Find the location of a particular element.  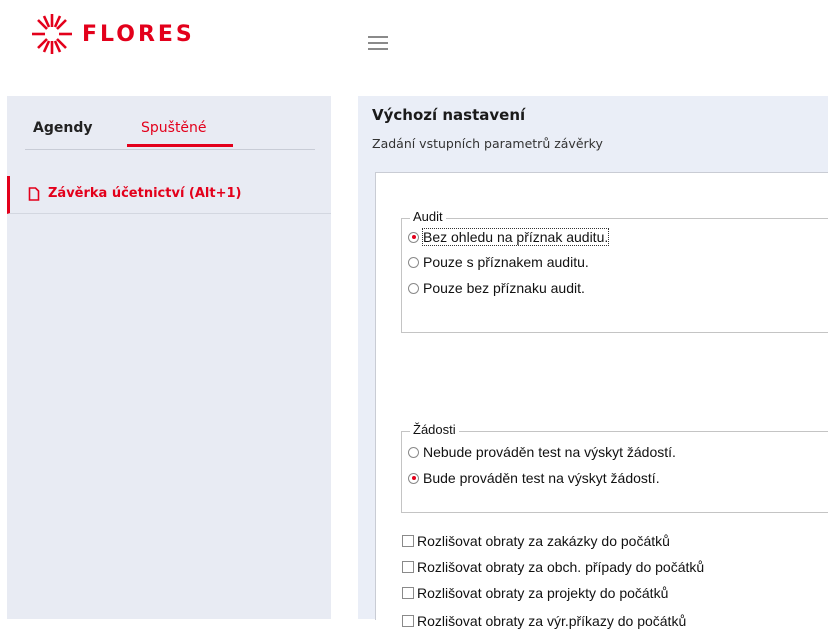

checkbox-zakazky: Rozlišovat obraty za zakázky do počátků is located at coordinates (536, 541).